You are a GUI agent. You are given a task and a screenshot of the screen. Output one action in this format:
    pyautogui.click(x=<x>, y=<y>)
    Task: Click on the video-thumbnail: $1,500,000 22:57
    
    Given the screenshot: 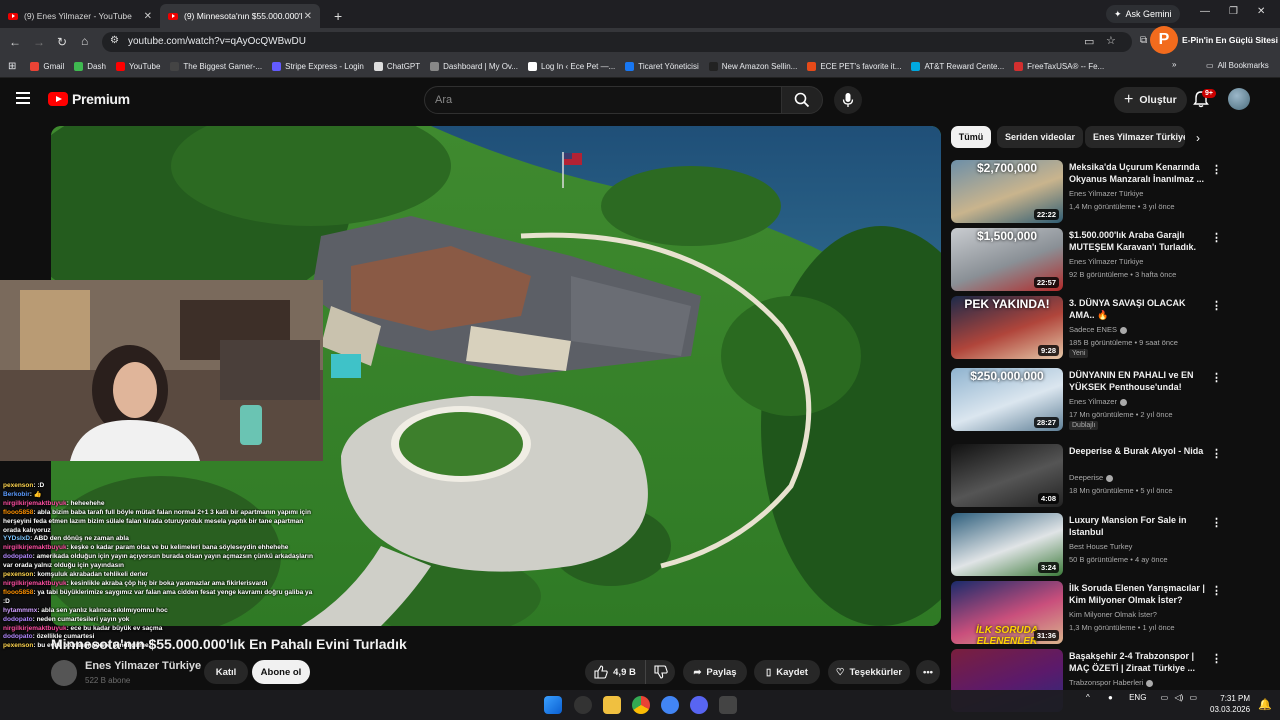 What is the action you would take?
    pyautogui.click(x=1007, y=259)
    